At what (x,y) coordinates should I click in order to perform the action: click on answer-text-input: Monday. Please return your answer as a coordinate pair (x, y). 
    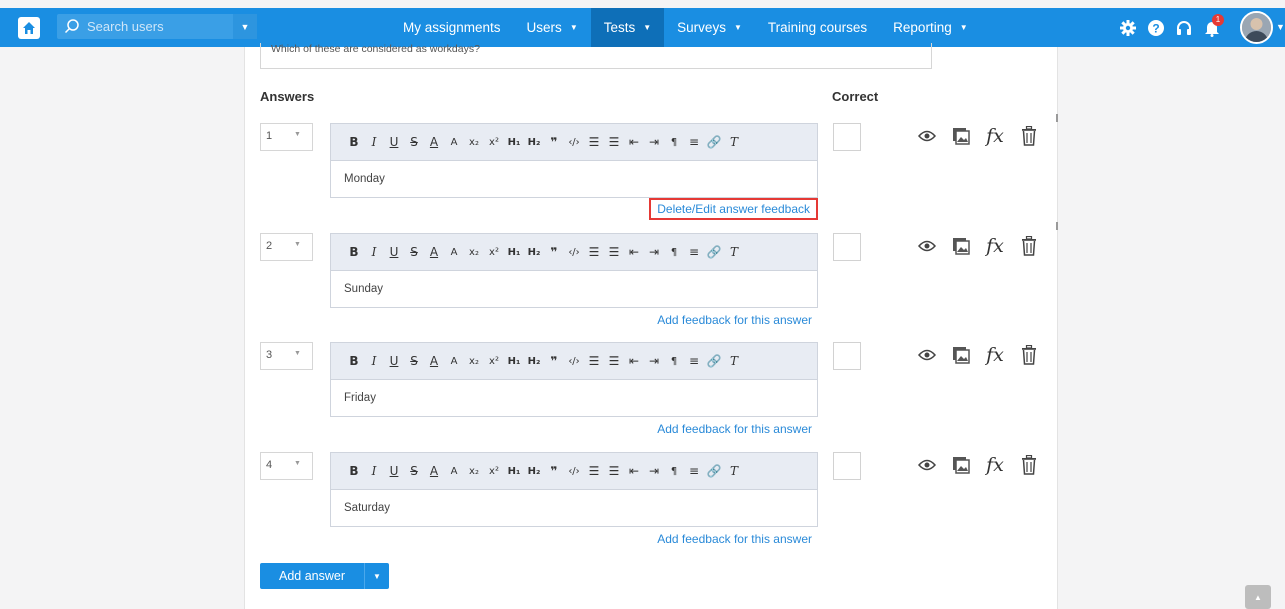
    Looking at the image, I should click on (574, 173).